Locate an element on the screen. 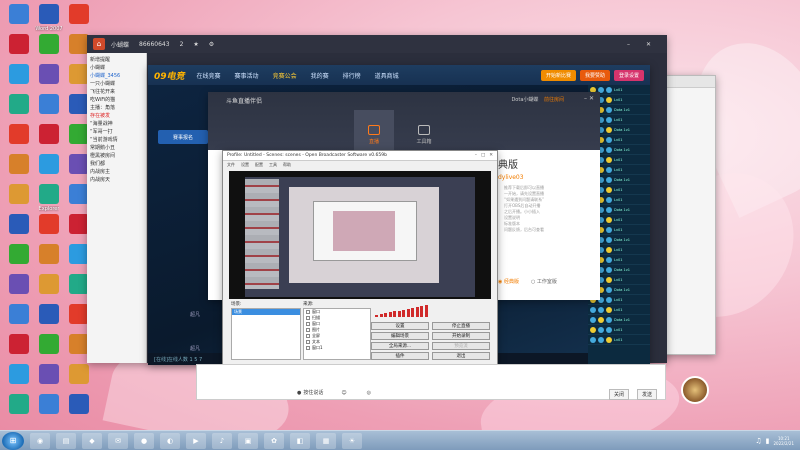  volume-icon: ♫ is located at coordinates (758, 441).